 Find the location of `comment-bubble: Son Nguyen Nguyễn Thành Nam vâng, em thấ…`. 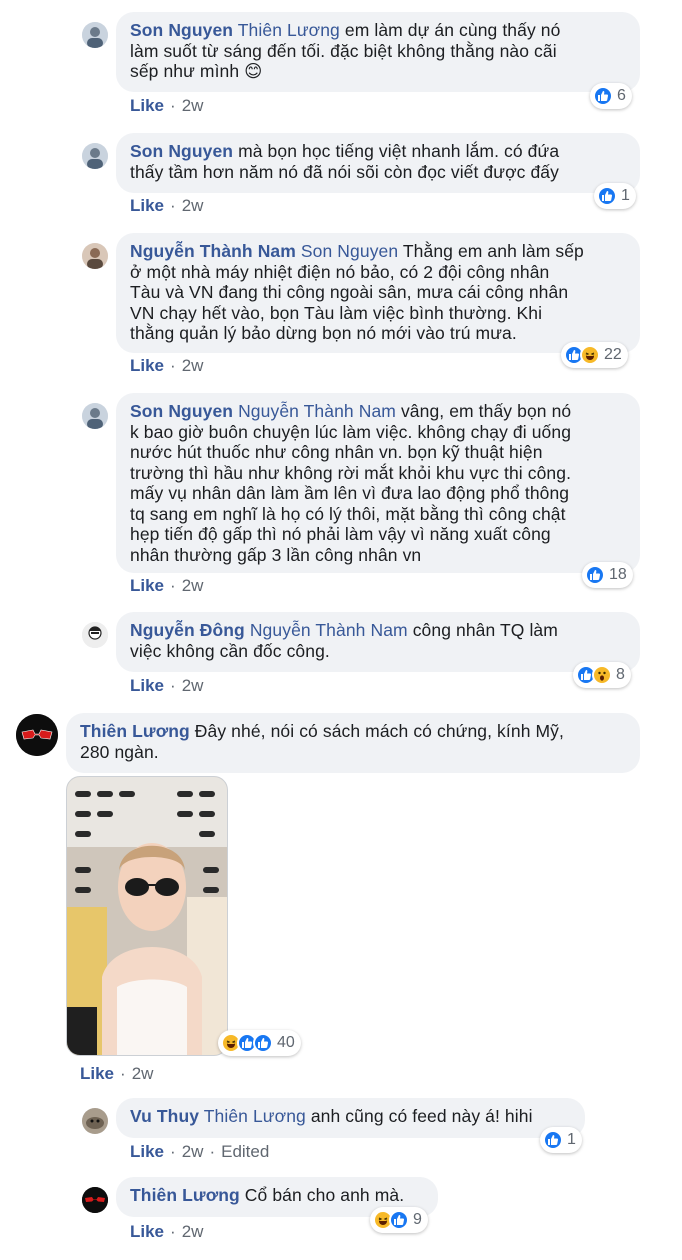

comment-bubble: Son Nguyen Nguyễn Thành Nam vâng, em thấ… is located at coordinates (378, 483).